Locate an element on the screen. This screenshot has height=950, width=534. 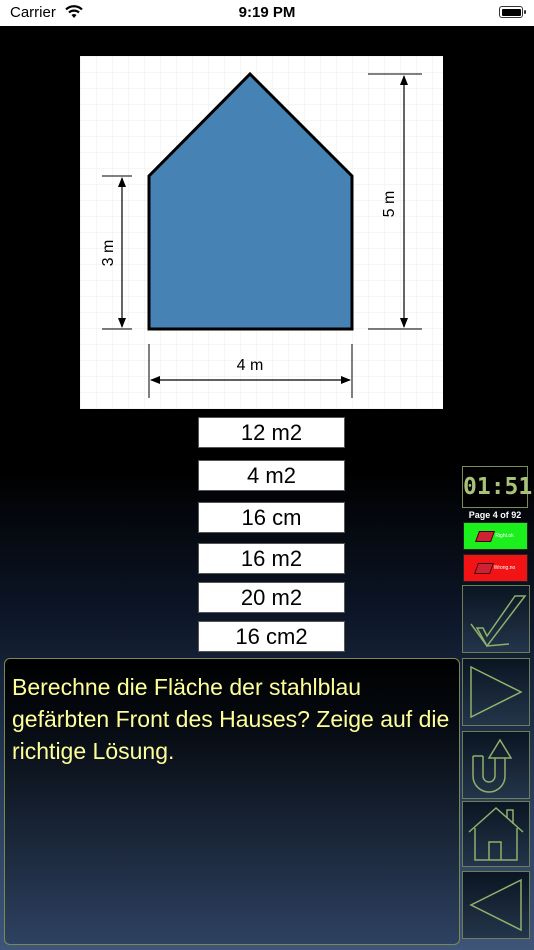
check-button is located at coordinates (496, 619).